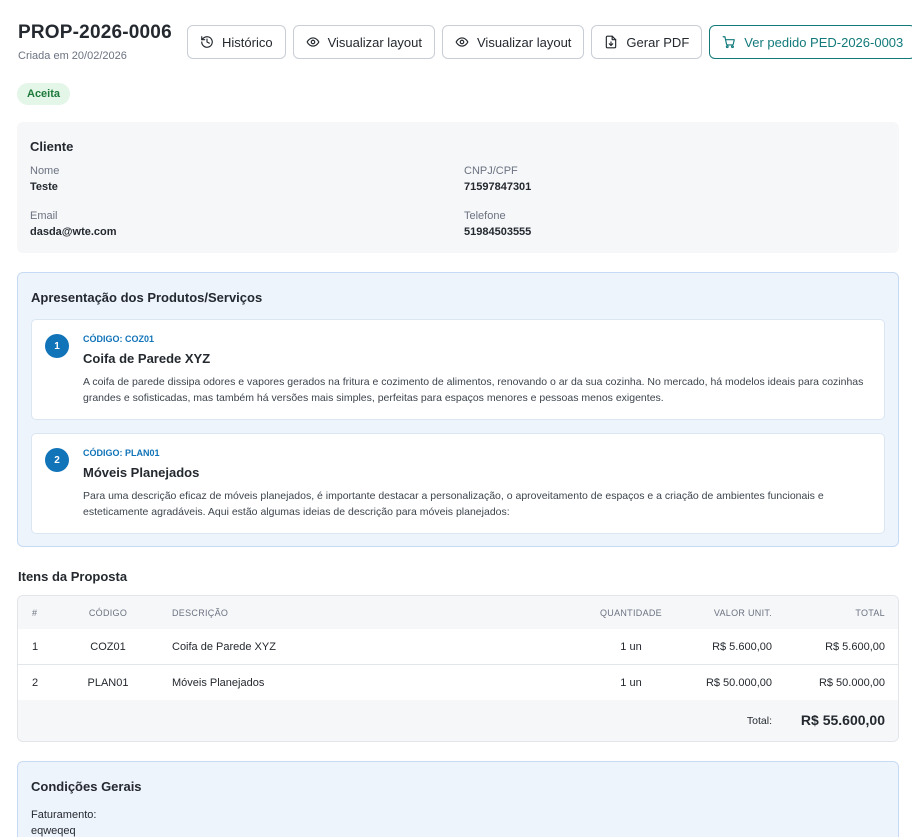 The height and width of the screenshot is (837, 912). Describe the element at coordinates (497, 224) in the screenshot. I see `client-phone-field: Telefone 51984503555` at that location.